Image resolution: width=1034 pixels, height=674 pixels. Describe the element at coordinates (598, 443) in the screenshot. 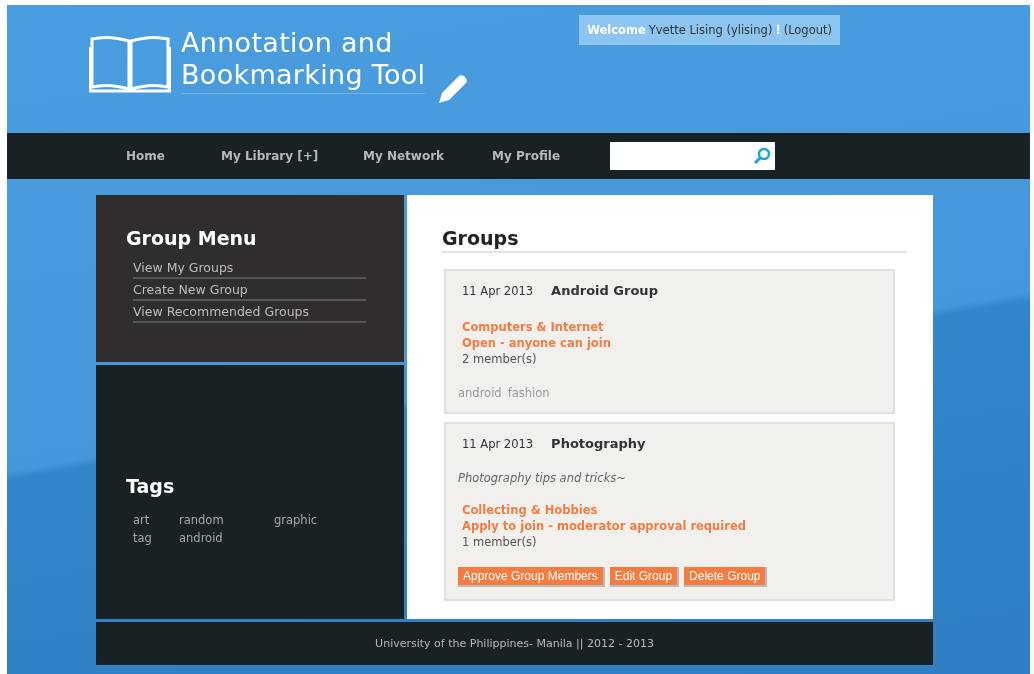

I see `group-name: Photography` at that location.